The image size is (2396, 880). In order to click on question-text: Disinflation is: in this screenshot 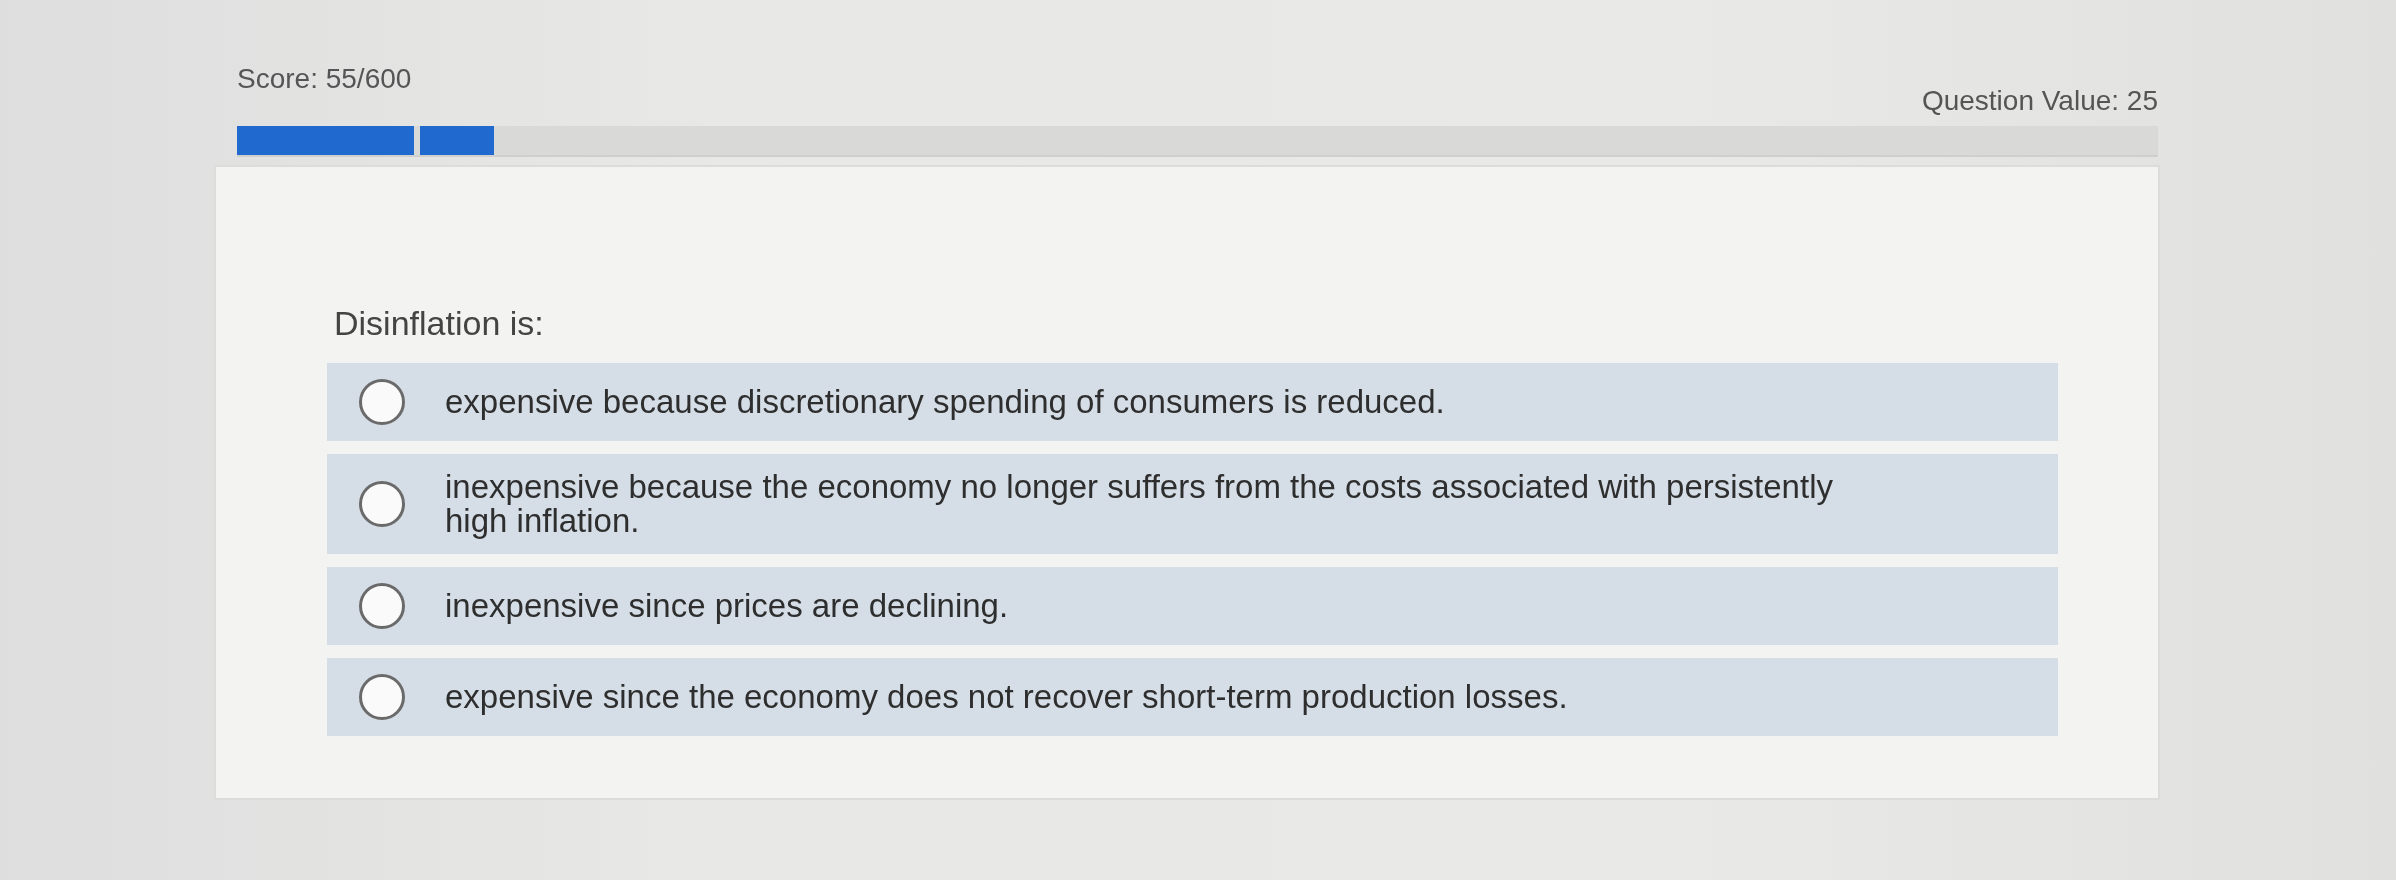, I will do `click(439, 323)`.